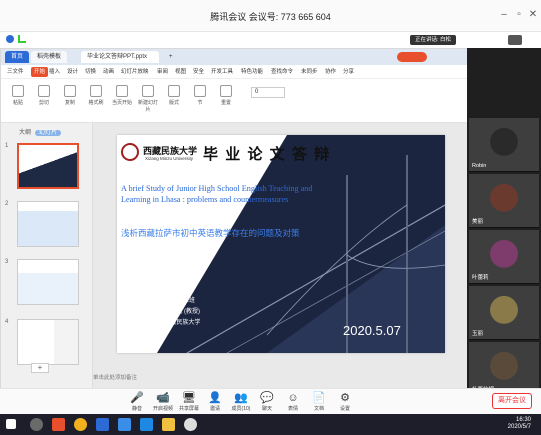 Image resolution: width=541 pixels, height=435 pixels. Describe the element at coordinates (70, 100) in the screenshot. I see `ribbon-button: 复制` at that location.